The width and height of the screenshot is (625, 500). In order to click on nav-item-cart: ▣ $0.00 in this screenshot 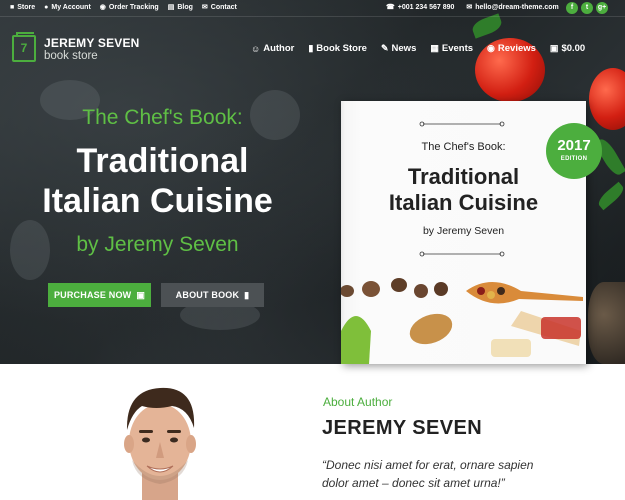, I will do `click(567, 48)`.